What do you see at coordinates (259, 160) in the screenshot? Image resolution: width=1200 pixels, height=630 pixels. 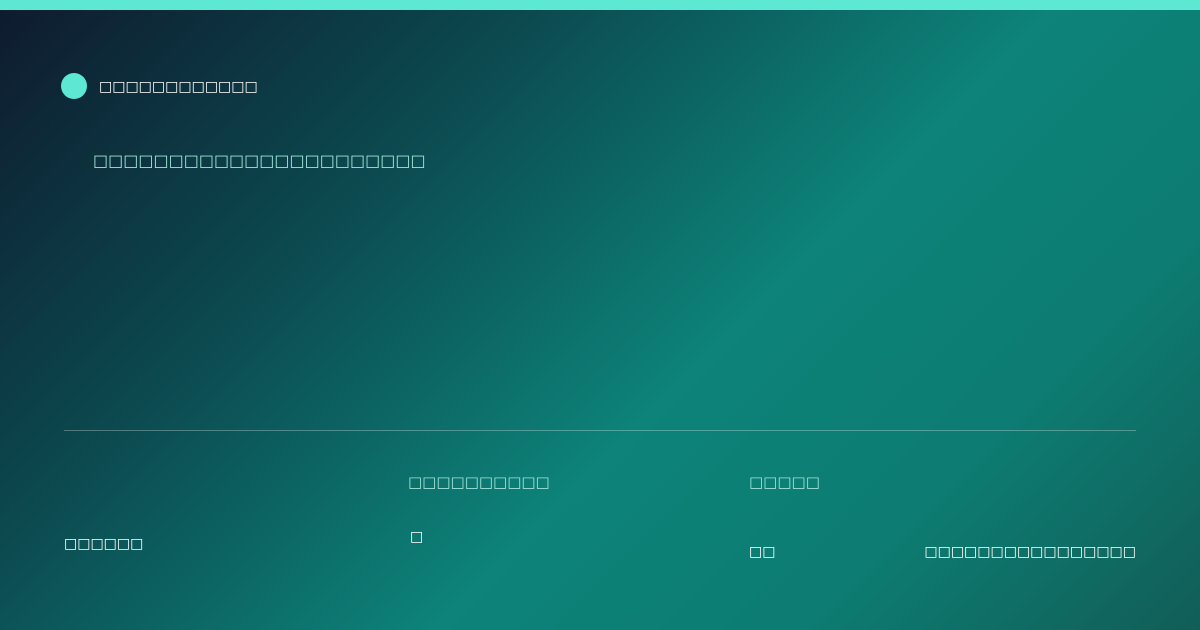 I see `headline: □□□□□□□□□□□□□□□□□□□□□□` at bounding box center [259, 160].